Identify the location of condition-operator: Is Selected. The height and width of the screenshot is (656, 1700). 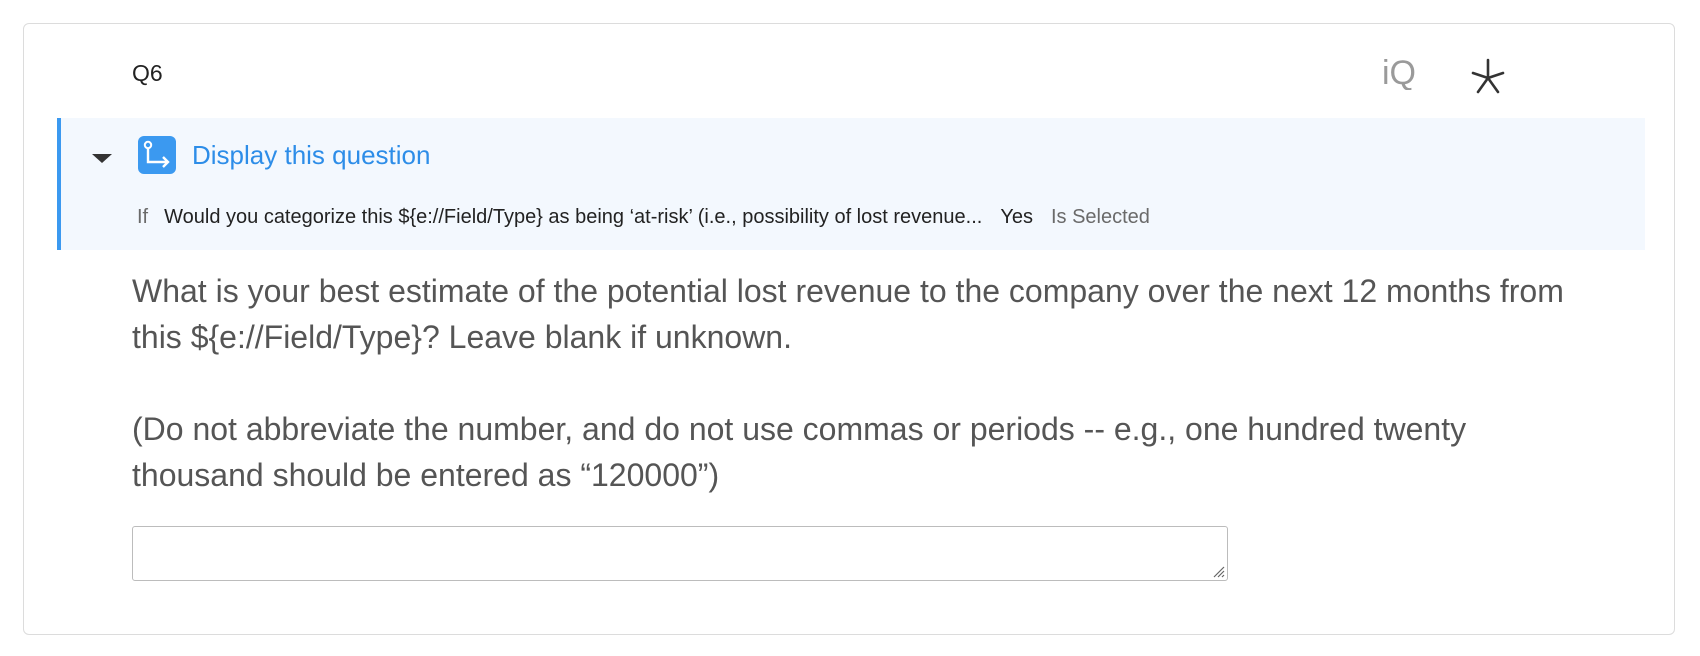
(1100, 217).